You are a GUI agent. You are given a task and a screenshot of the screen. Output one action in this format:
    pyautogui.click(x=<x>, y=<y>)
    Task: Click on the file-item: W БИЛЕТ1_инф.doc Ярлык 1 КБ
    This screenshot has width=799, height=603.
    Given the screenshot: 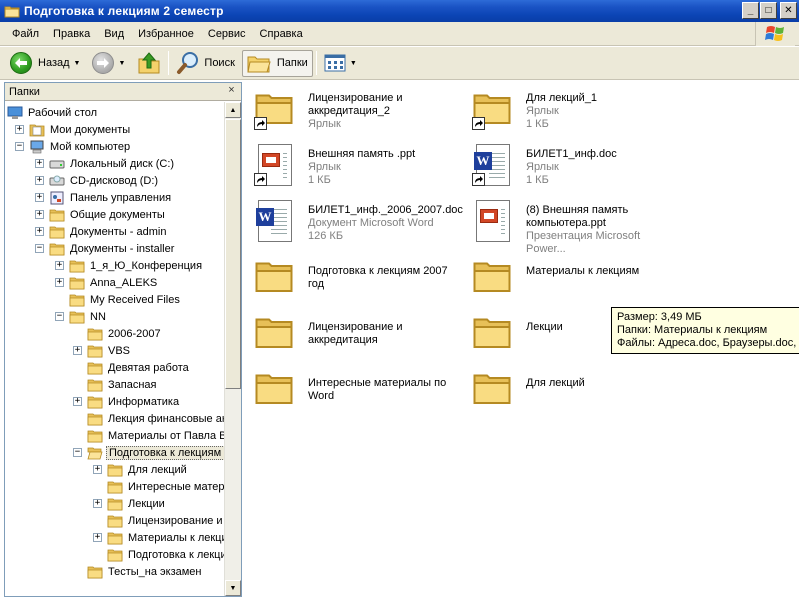 What is the action you would take?
    pyautogui.click(x=575, y=167)
    